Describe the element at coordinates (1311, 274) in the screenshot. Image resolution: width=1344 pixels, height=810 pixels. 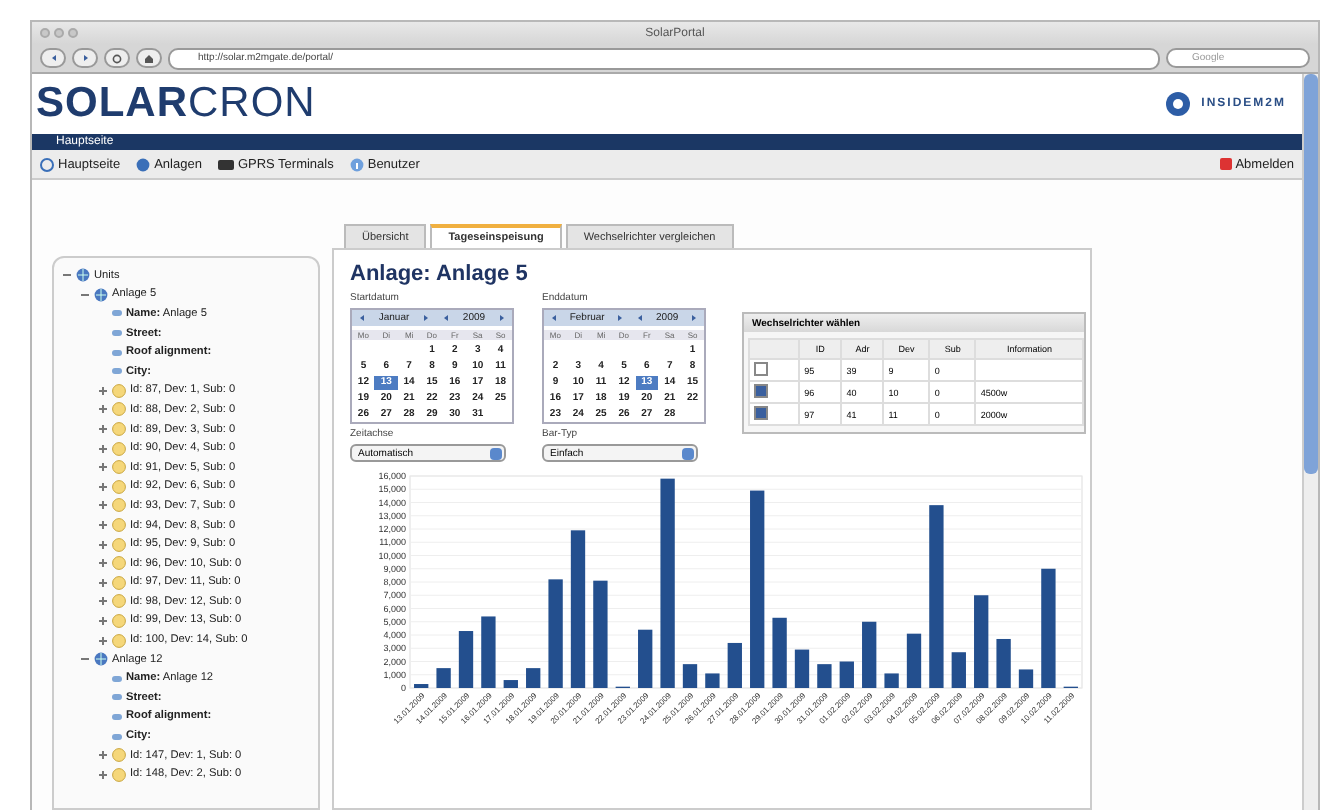
I see `scrollbar-thumb` at that location.